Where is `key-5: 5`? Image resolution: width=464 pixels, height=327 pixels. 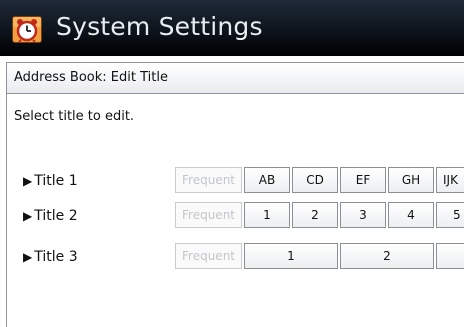
key-5: 5 is located at coordinates (450, 215).